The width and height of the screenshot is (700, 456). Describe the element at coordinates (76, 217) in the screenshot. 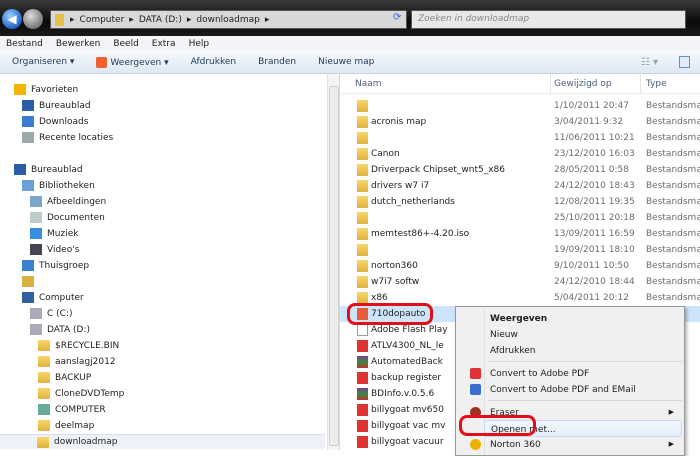

I see `nav-item-label: Documenten` at that location.